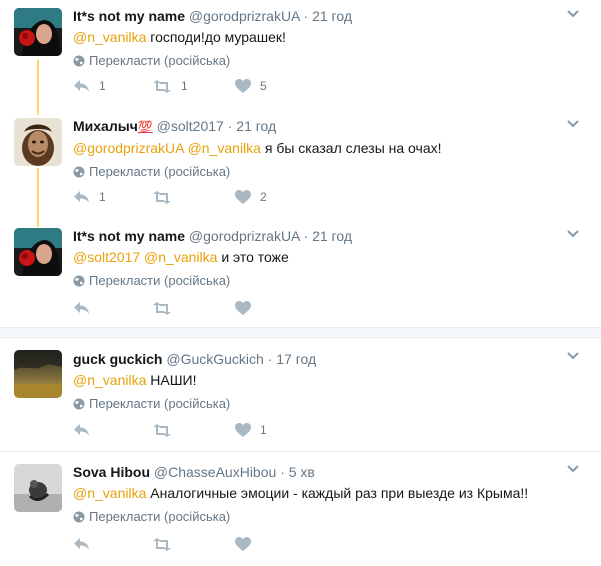 This screenshot has width=601, height=566. What do you see at coordinates (215, 472) in the screenshot?
I see `user-handle: @ChasseAuxHibou` at bounding box center [215, 472].